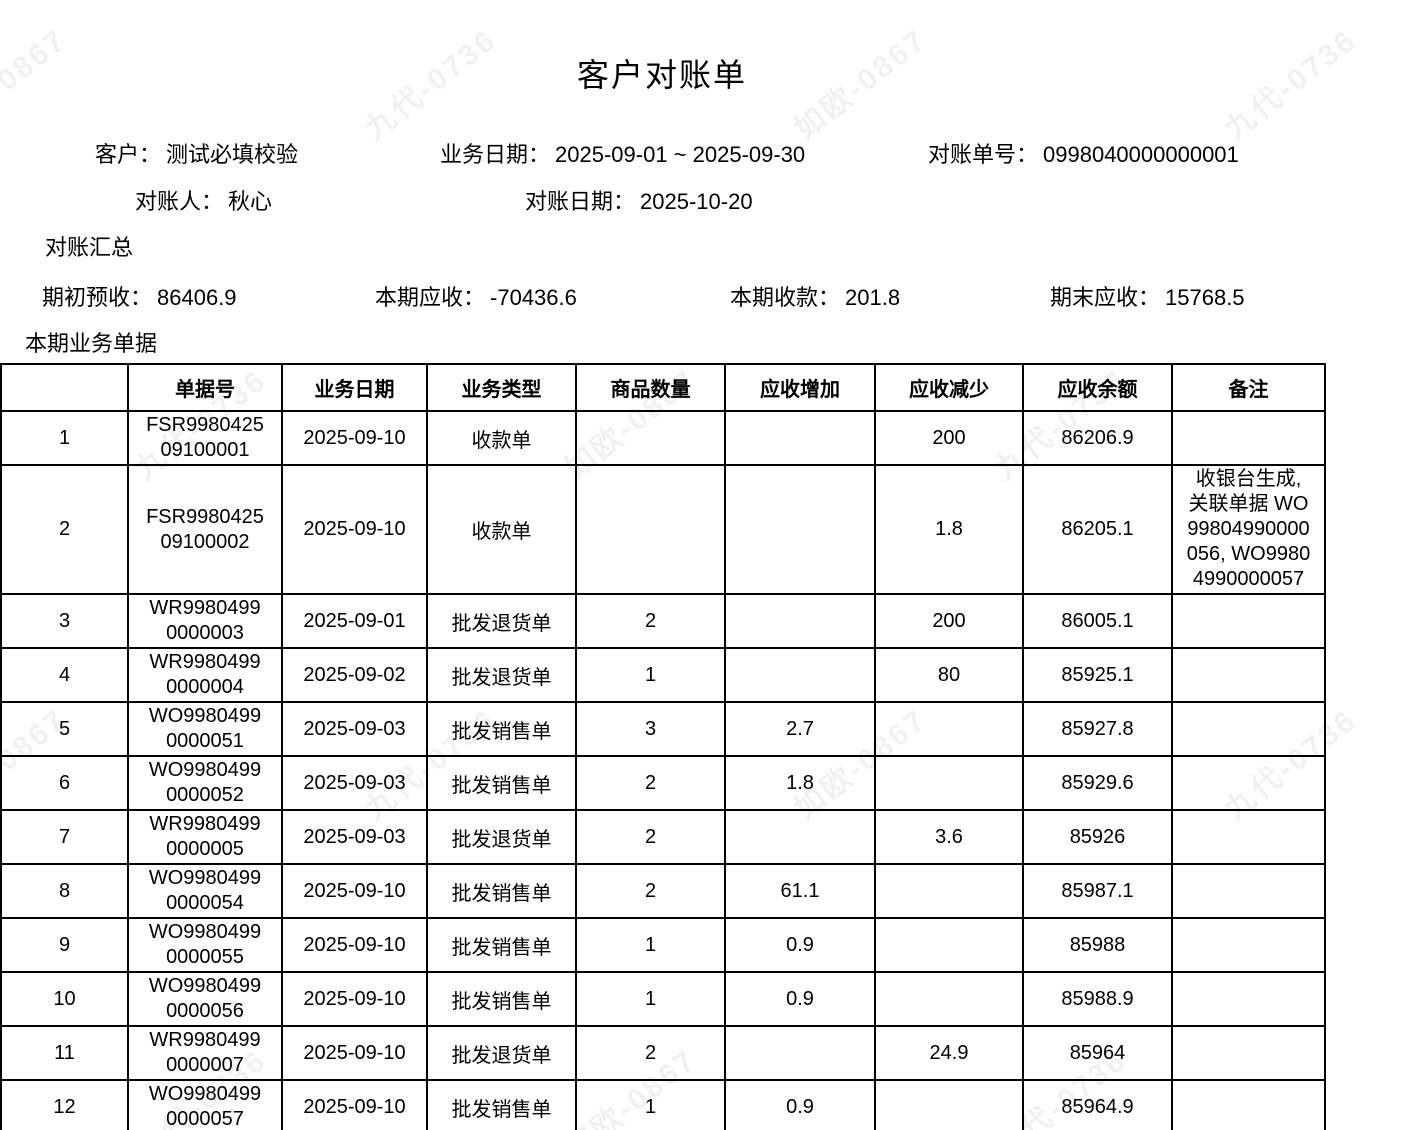 The width and height of the screenshot is (1420, 1130). I want to click on reconciler-label: 对账人：, so click(179, 201).